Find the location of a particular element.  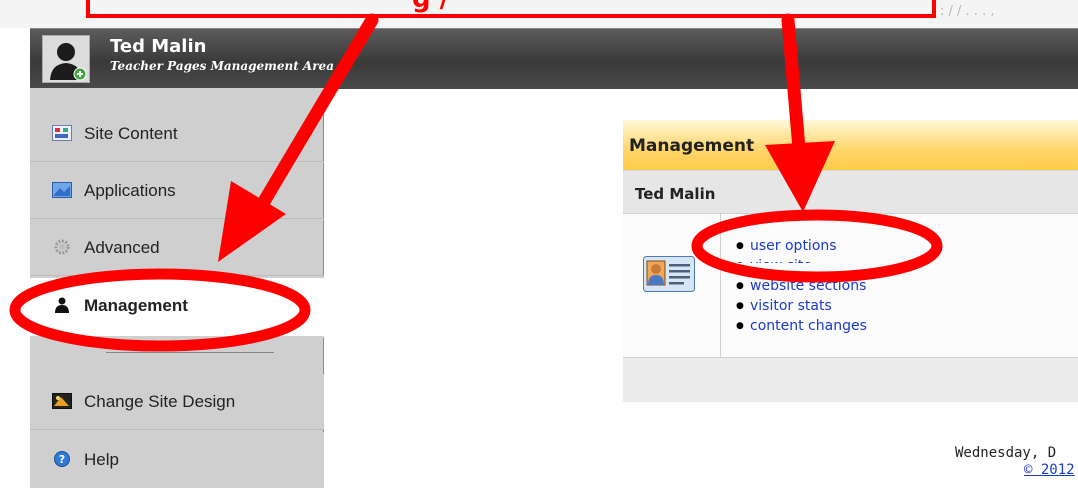

annotation-arrow-right is located at coordinates (794, 90).